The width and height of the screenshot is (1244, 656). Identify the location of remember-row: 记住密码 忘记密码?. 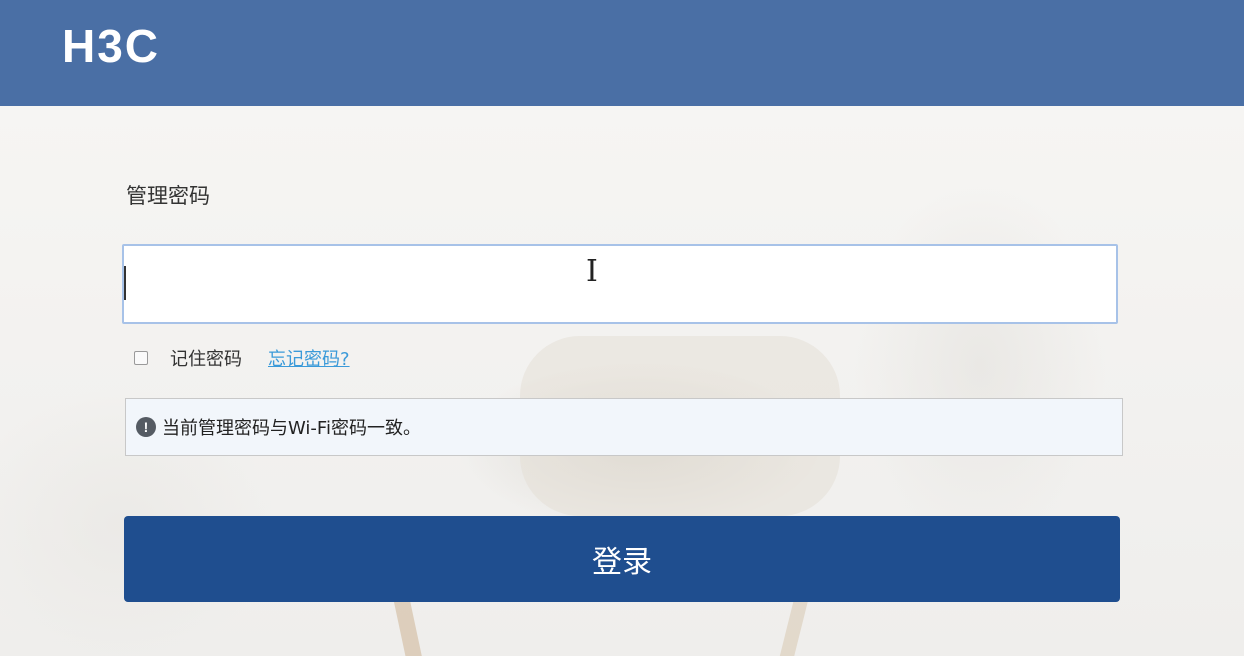
(242, 358).